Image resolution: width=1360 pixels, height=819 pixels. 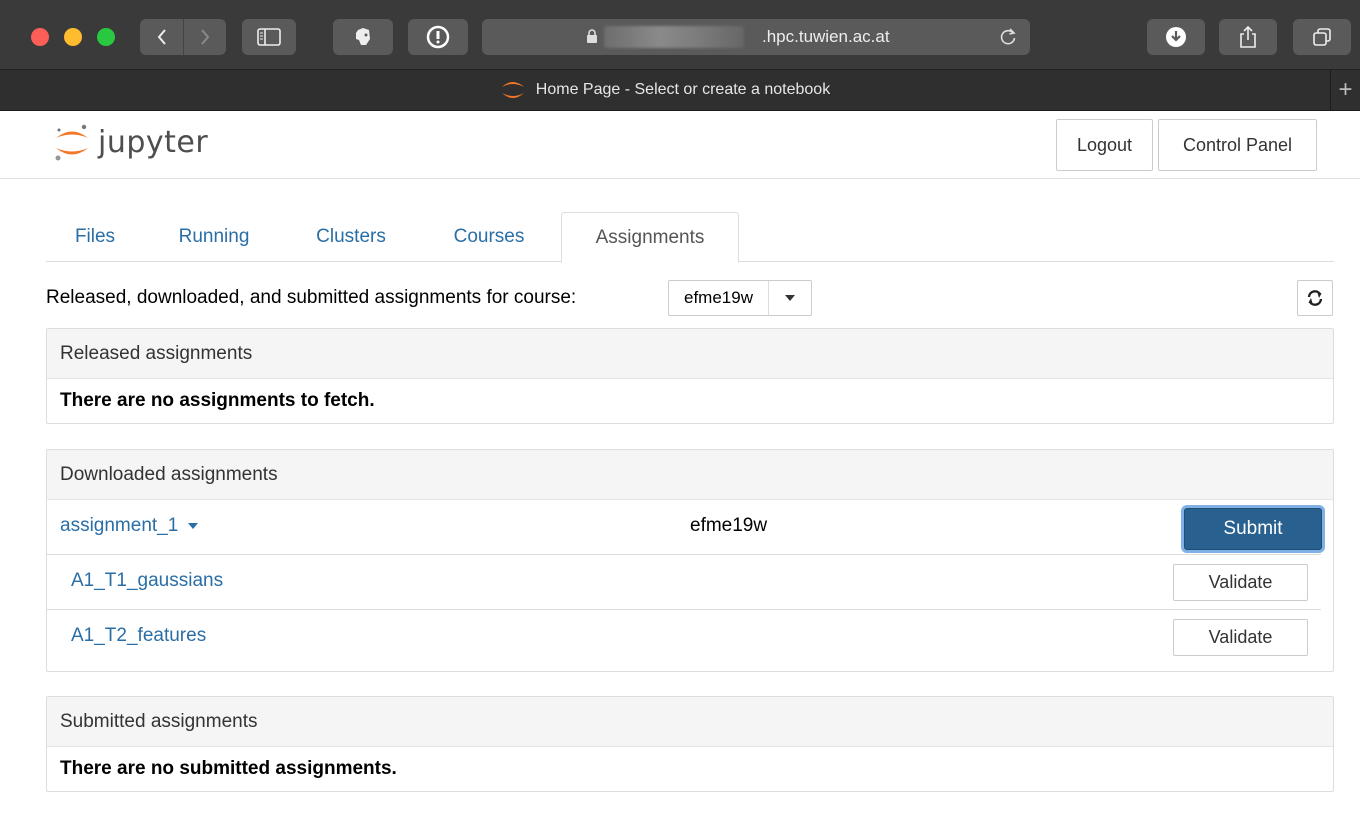 I want to click on tab-courses: Courses, so click(x=489, y=237).